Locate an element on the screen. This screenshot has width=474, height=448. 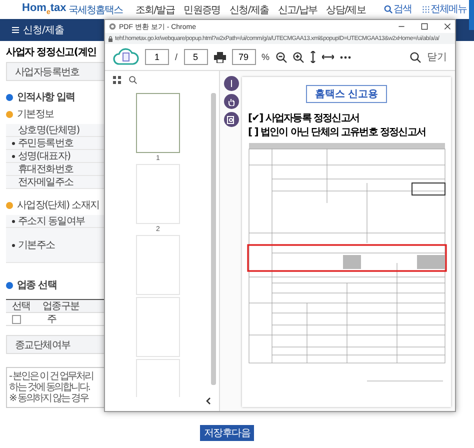
field-label: 종교단체여부 is located at coordinates (42, 345).